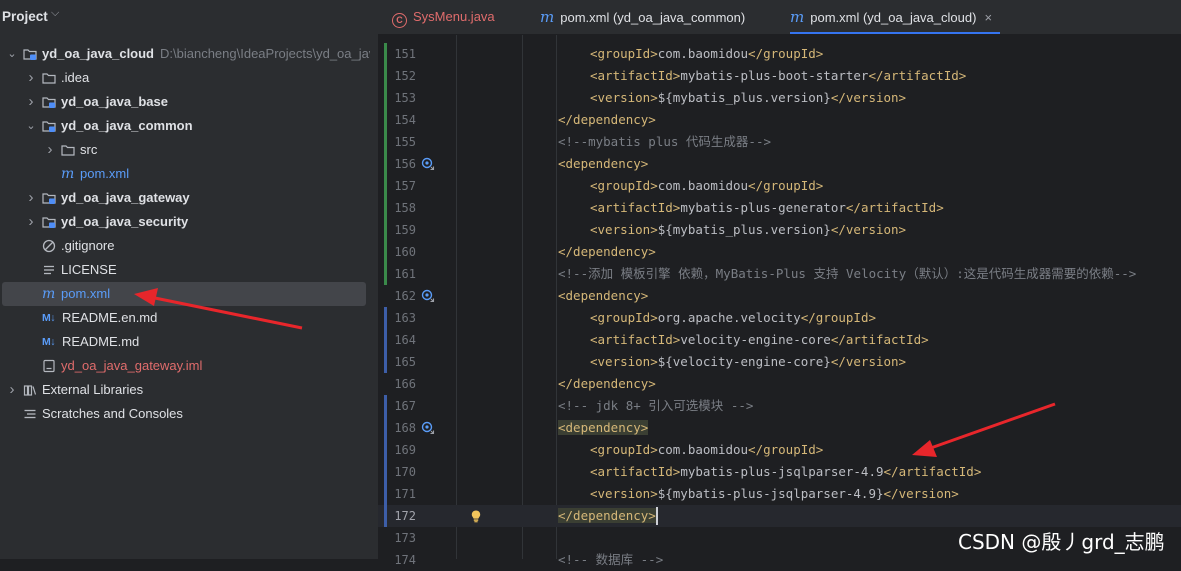 The height and width of the screenshot is (571, 1181). What do you see at coordinates (988, 17) in the screenshot?
I see `close-icon: ×` at bounding box center [988, 17].